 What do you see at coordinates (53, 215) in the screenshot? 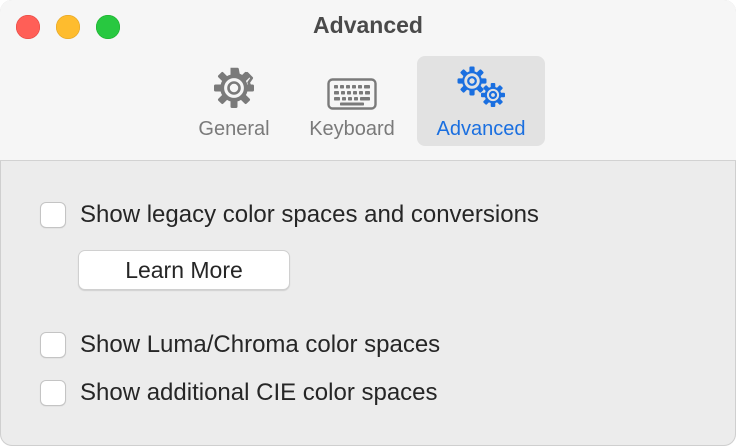
I see `legacy-color-spaces-checkbox` at bounding box center [53, 215].